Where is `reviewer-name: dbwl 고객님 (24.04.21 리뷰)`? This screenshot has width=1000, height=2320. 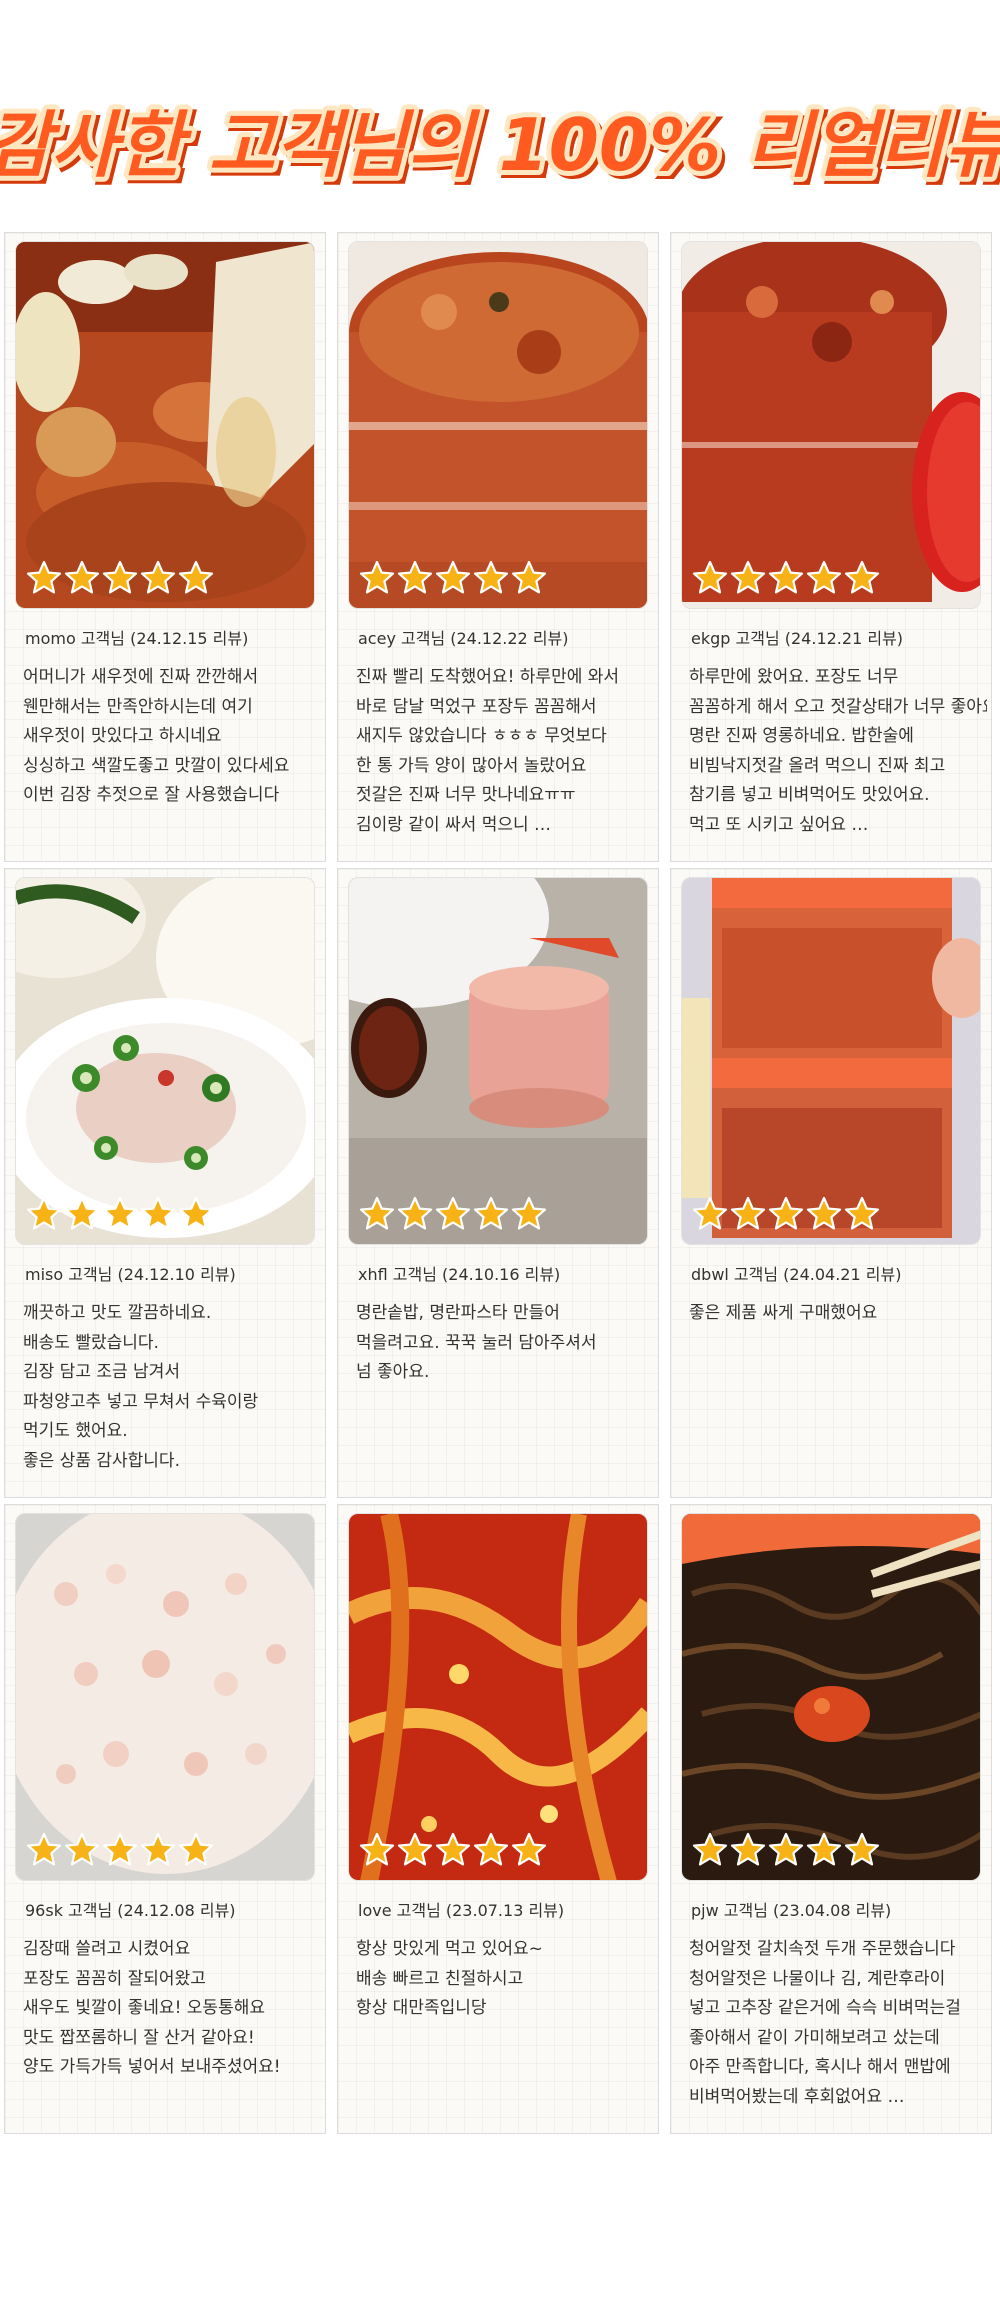
reviewer-name: dbwl 고객님 (24.04.21 리뷰) is located at coordinates (796, 1274).